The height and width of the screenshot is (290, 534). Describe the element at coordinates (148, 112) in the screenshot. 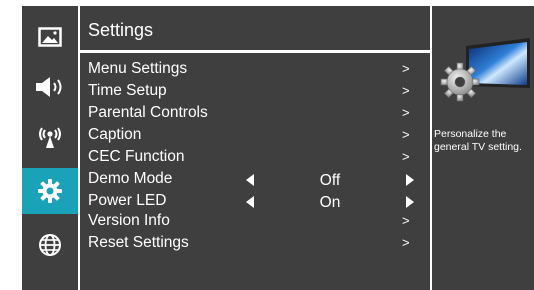

I see `menu-item-label: Parental Controls` at that location.